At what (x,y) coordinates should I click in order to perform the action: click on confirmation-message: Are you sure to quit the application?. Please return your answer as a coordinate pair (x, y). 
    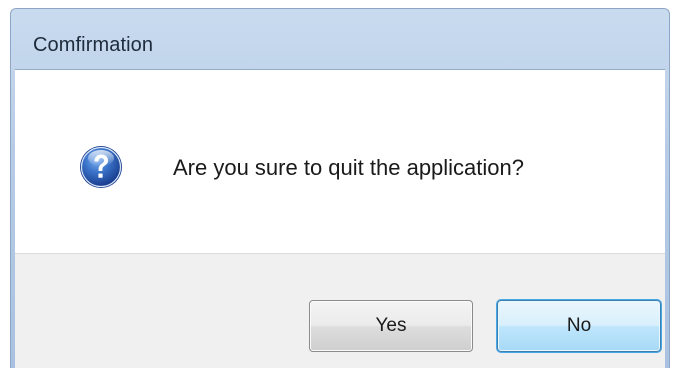
    Looking at the image, I should click on (349, 167).